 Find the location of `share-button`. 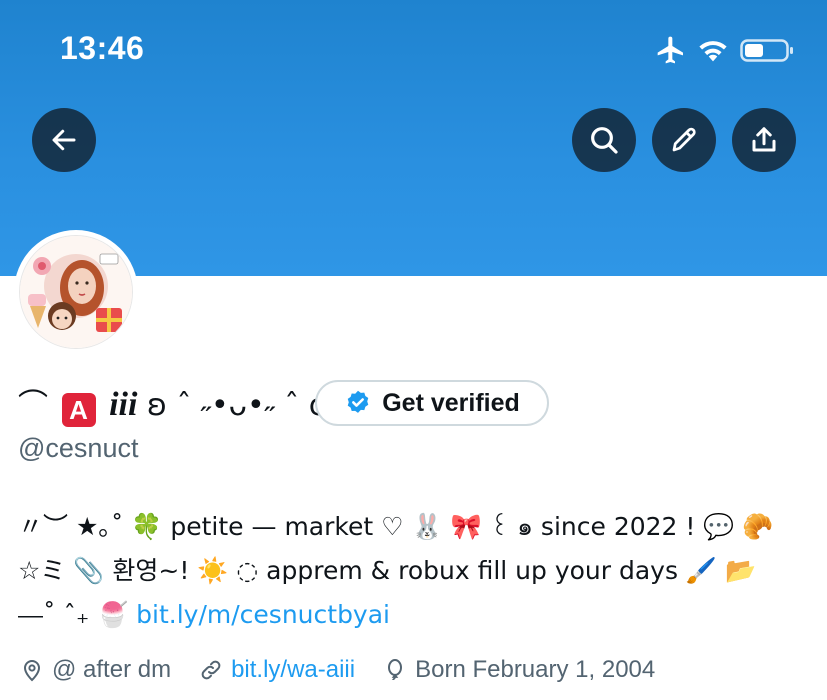

share-button is located at coordinates (764, 140).